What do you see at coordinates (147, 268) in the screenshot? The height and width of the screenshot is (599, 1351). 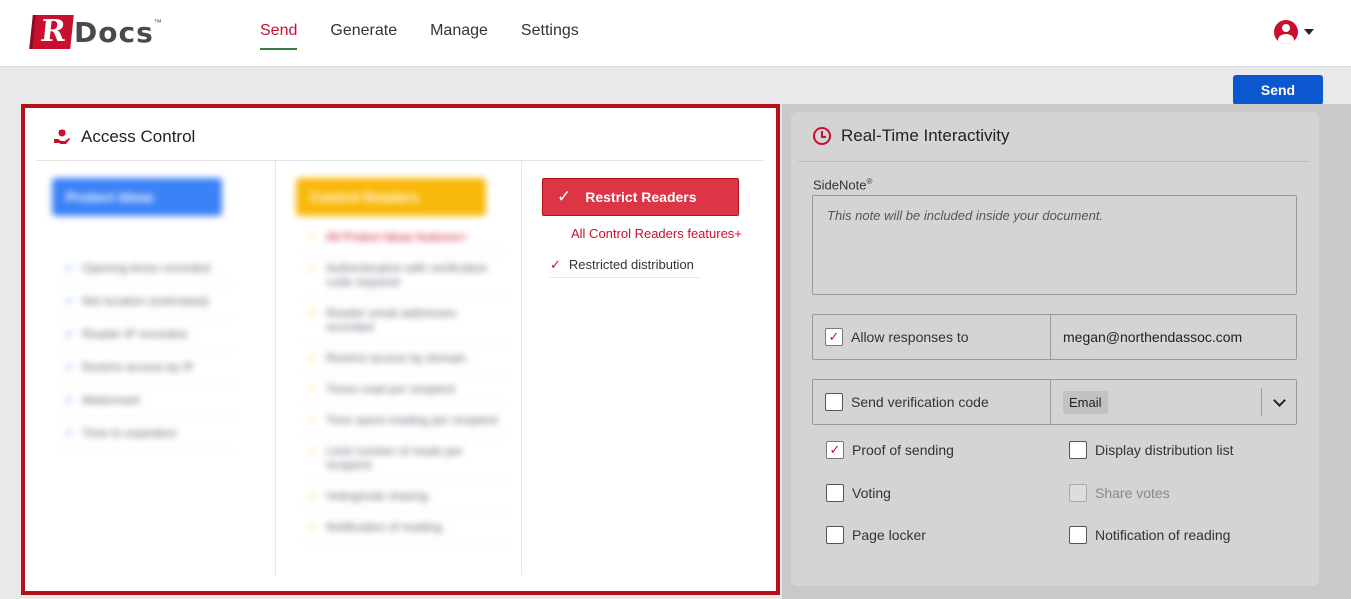 I see `list-item: Opening times recorded` at bounding box center [147, 268].